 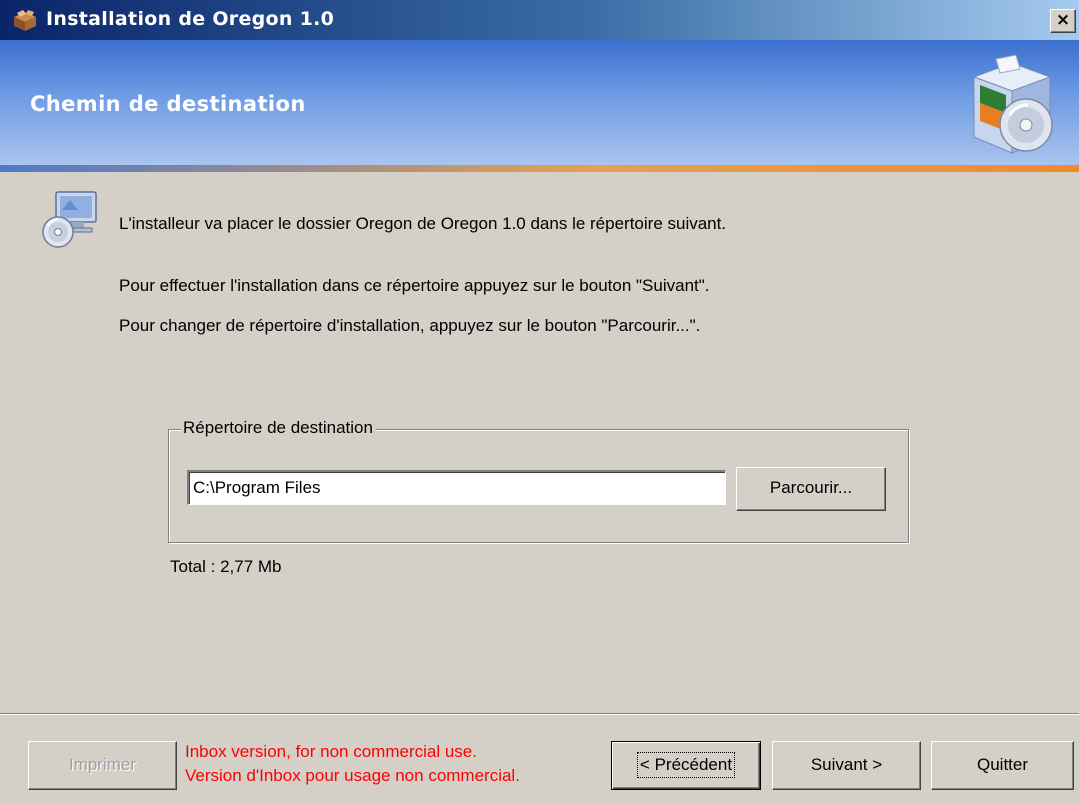 I want to click on page-title: Chemin de destination, so click(x=168, y=104).